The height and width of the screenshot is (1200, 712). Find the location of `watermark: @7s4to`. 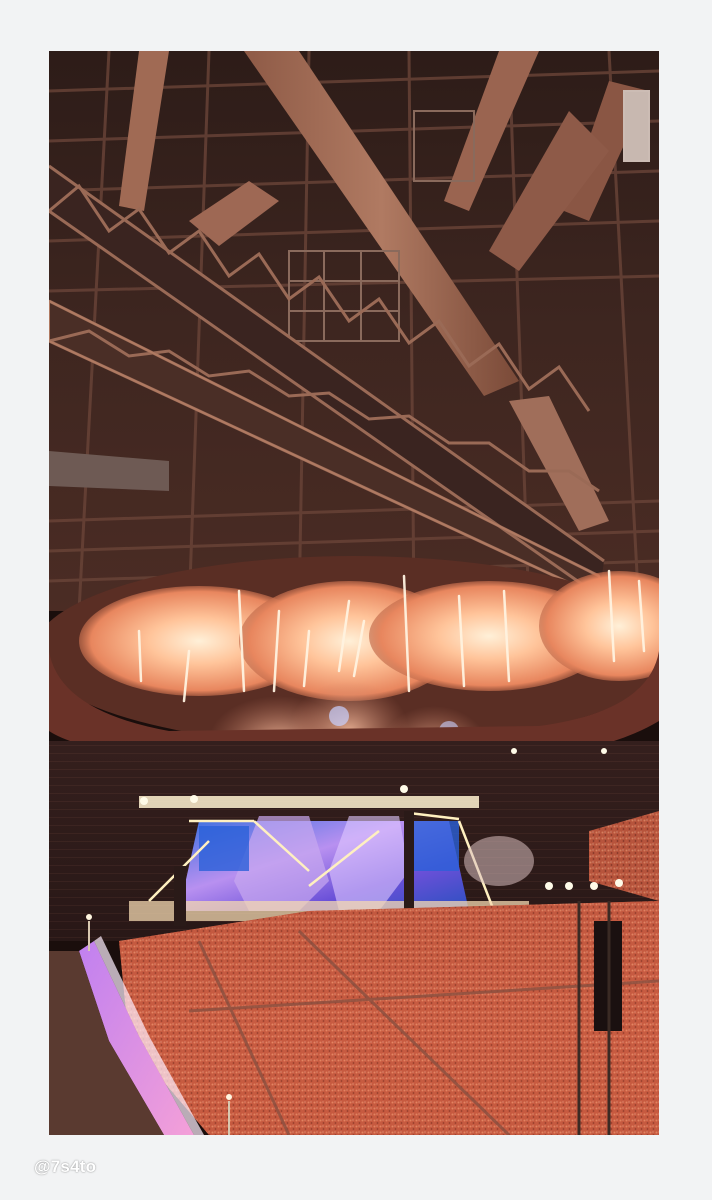

watermark: @7s4to is located at coordinates (65, 1166).